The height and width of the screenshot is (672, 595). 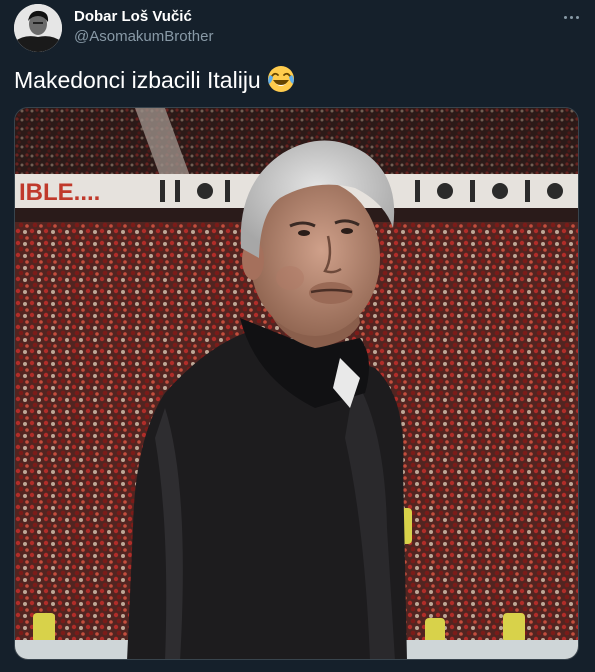 What do you see at coordinates (143, 36) in the screenshot?
I see `author-handle: @AsomakumBrother` at bounding box center [143, 36].